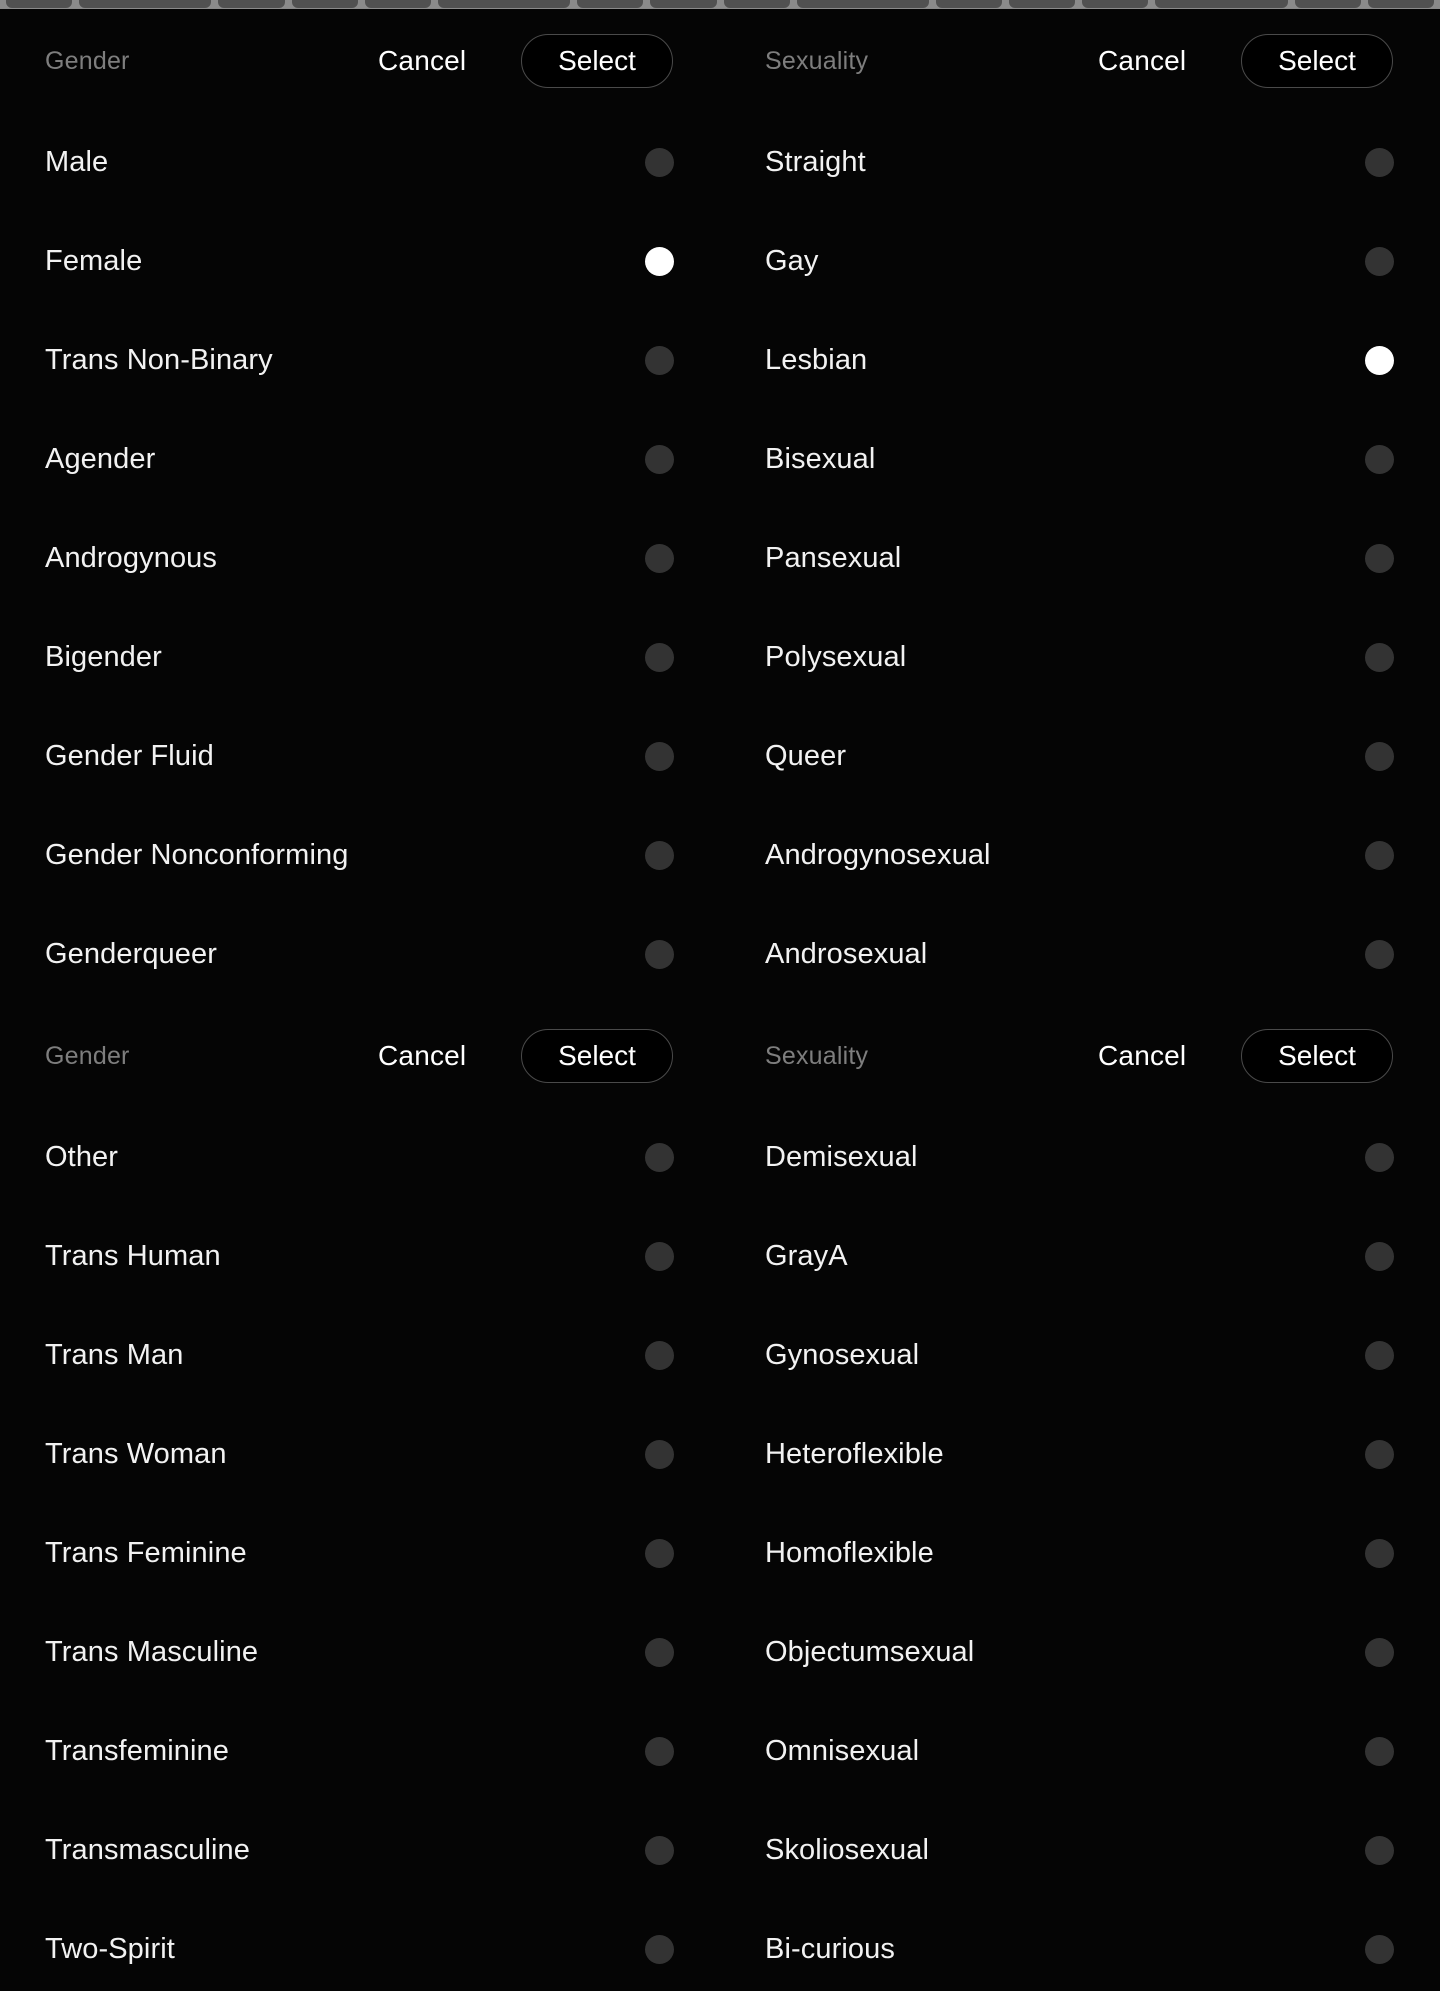  What do you see at coordinates (1080, 756) in the screenshot?
I see `sexuality-option-row: Queer` at bounding box center [1080, 756].